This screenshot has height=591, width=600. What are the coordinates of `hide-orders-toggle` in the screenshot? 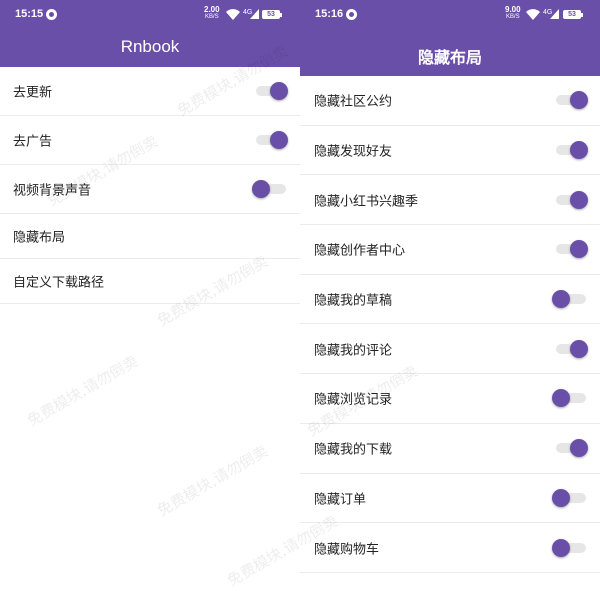 It's located at (572, 498).